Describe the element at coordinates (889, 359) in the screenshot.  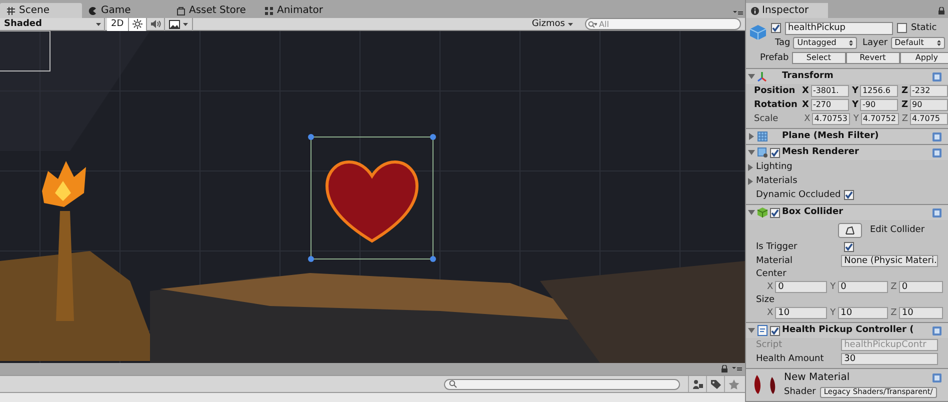
I see `text-field: 30` at that location.